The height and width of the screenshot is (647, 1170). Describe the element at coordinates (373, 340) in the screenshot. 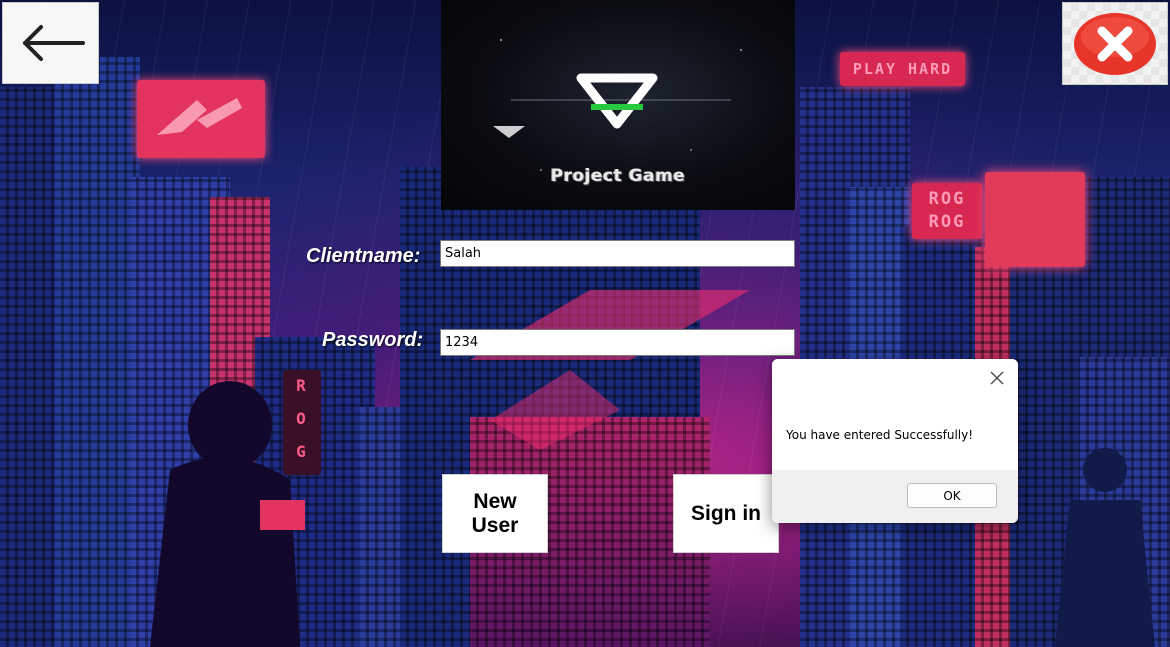

I see `password-label: Password:` at that location.